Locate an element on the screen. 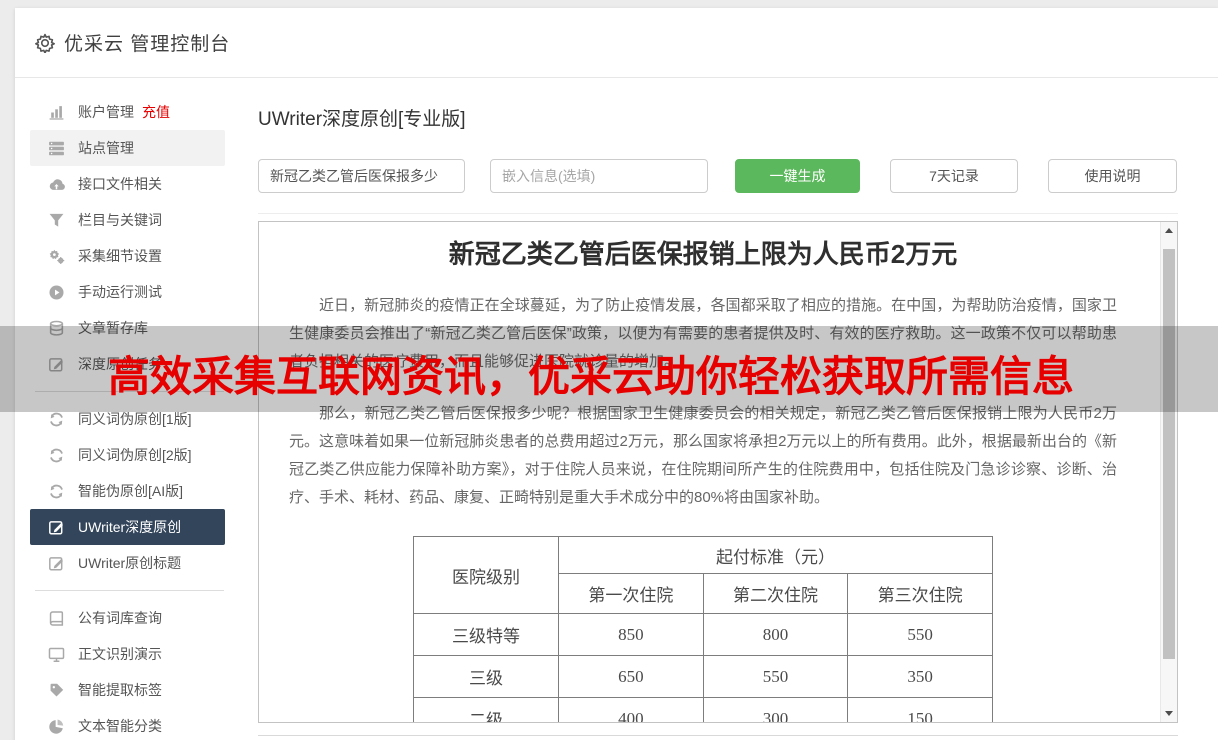  table-row: 三级特等 850 800 550 is located at coordinates (703, 634).